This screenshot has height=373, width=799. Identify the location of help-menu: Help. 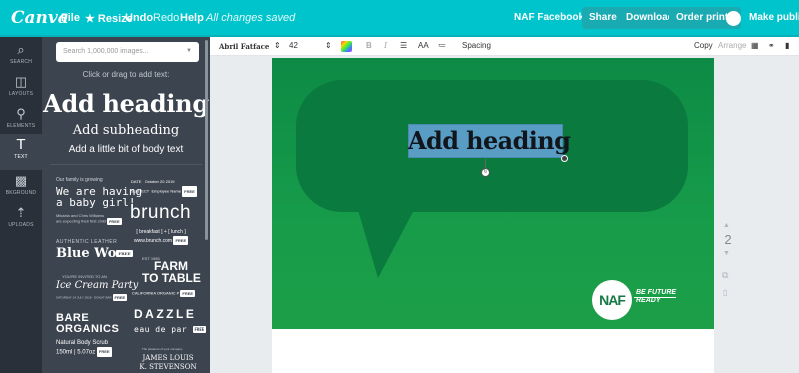
(192, 18).